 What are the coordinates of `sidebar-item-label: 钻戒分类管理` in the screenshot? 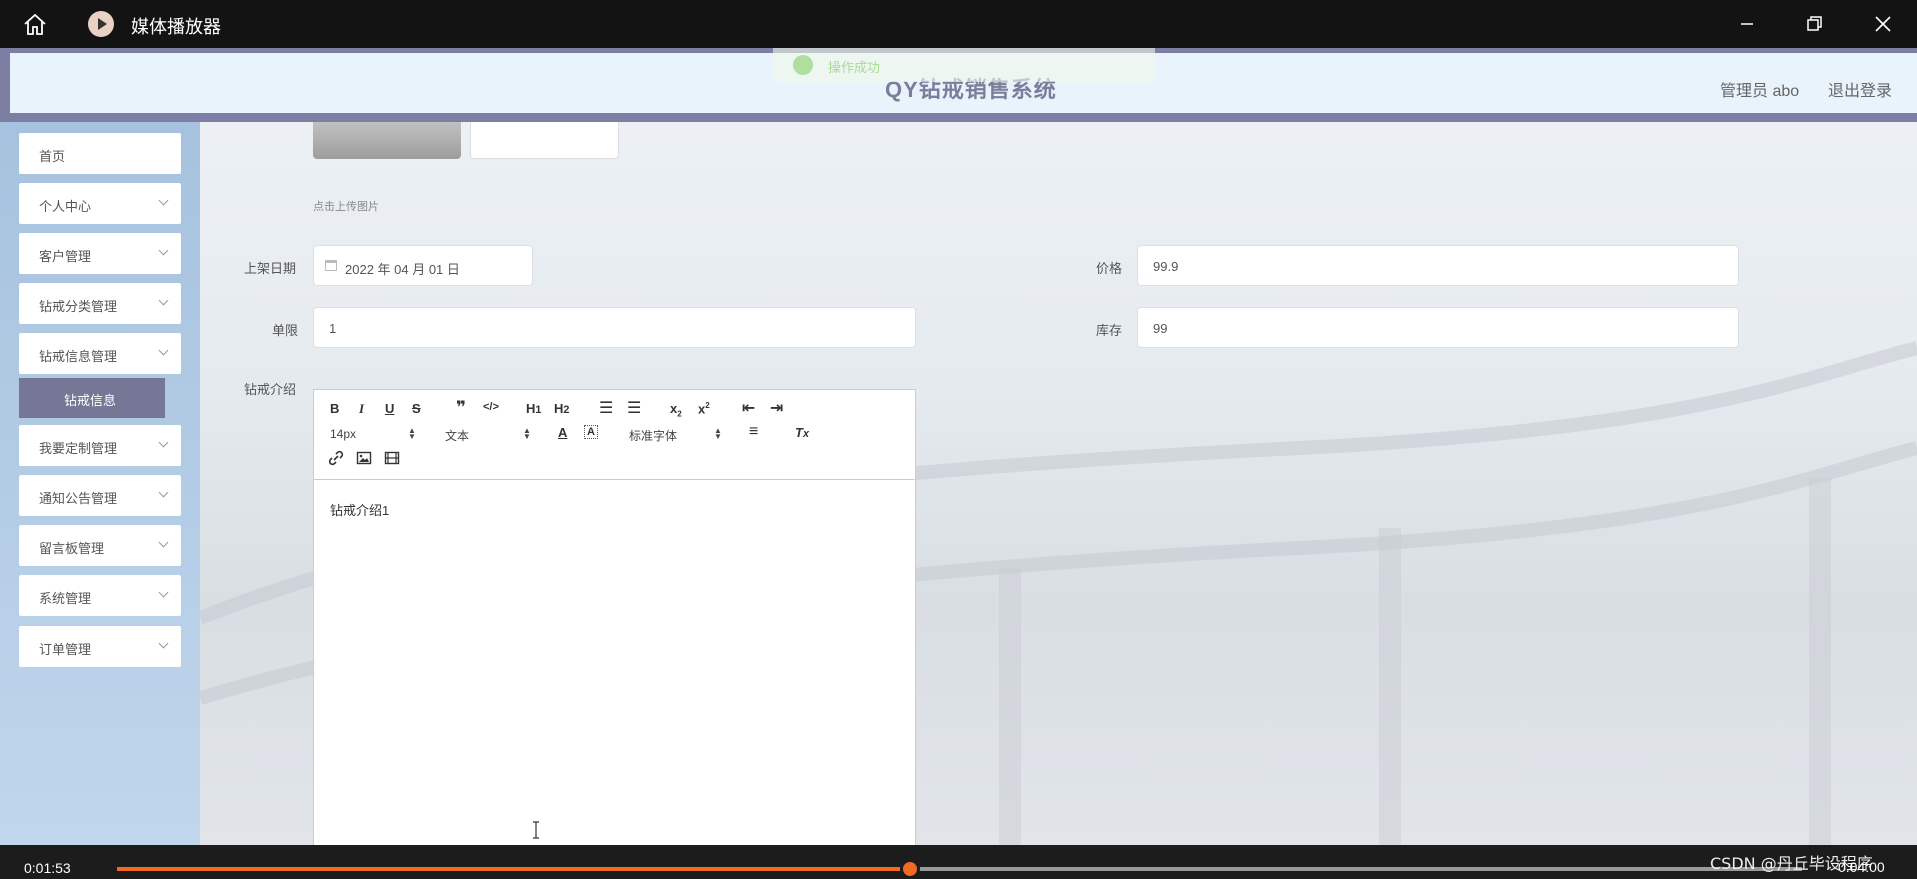 It's located at (78, 306).